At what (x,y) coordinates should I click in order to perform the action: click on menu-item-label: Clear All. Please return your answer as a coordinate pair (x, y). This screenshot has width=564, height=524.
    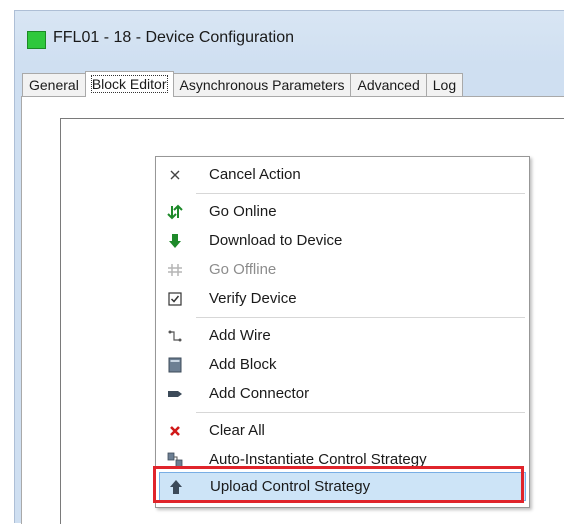
    Looking at the image, I should click on (237, 430).